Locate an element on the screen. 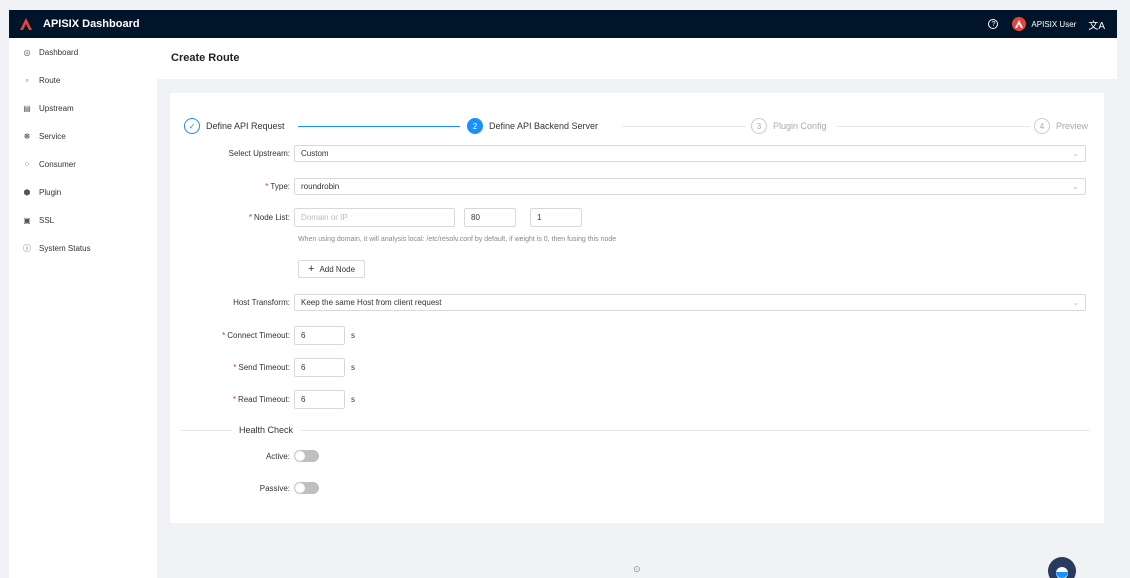 Image resolution: width=1130 pixels, height=578 pixels. health-check-title: Health Check is located at coordinates (266, 430).